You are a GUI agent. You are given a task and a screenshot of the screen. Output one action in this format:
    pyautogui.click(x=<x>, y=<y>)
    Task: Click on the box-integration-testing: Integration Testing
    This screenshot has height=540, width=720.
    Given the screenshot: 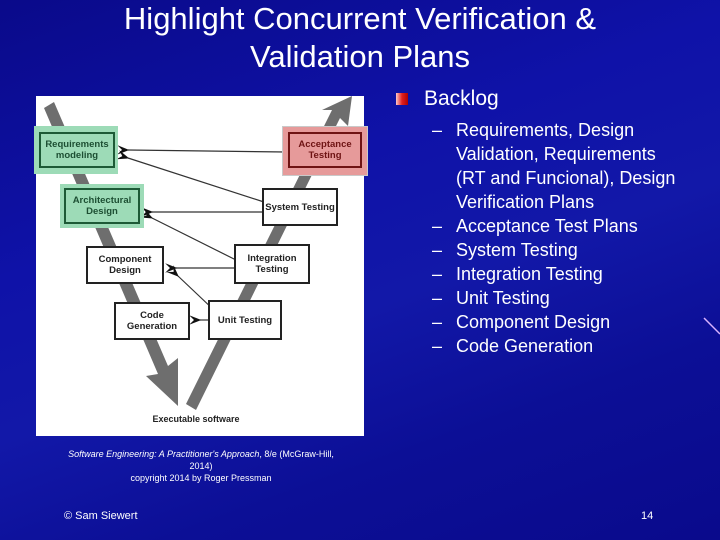 What is the action you would take?
    pyautogui.click(x=272, y=264)
    